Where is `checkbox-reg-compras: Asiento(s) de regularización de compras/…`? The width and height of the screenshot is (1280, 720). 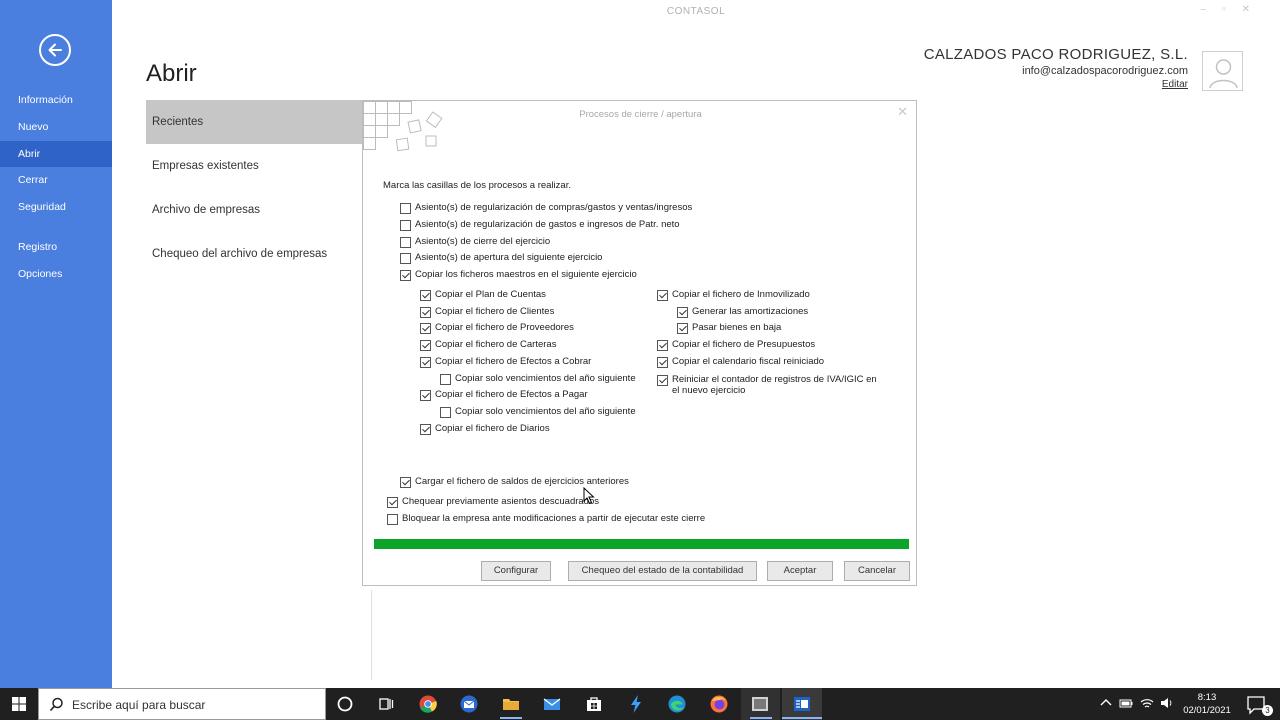
checkbox-reg-compras: Asiento(s) de regularización de compras/… is located at coordinates (546, 209).